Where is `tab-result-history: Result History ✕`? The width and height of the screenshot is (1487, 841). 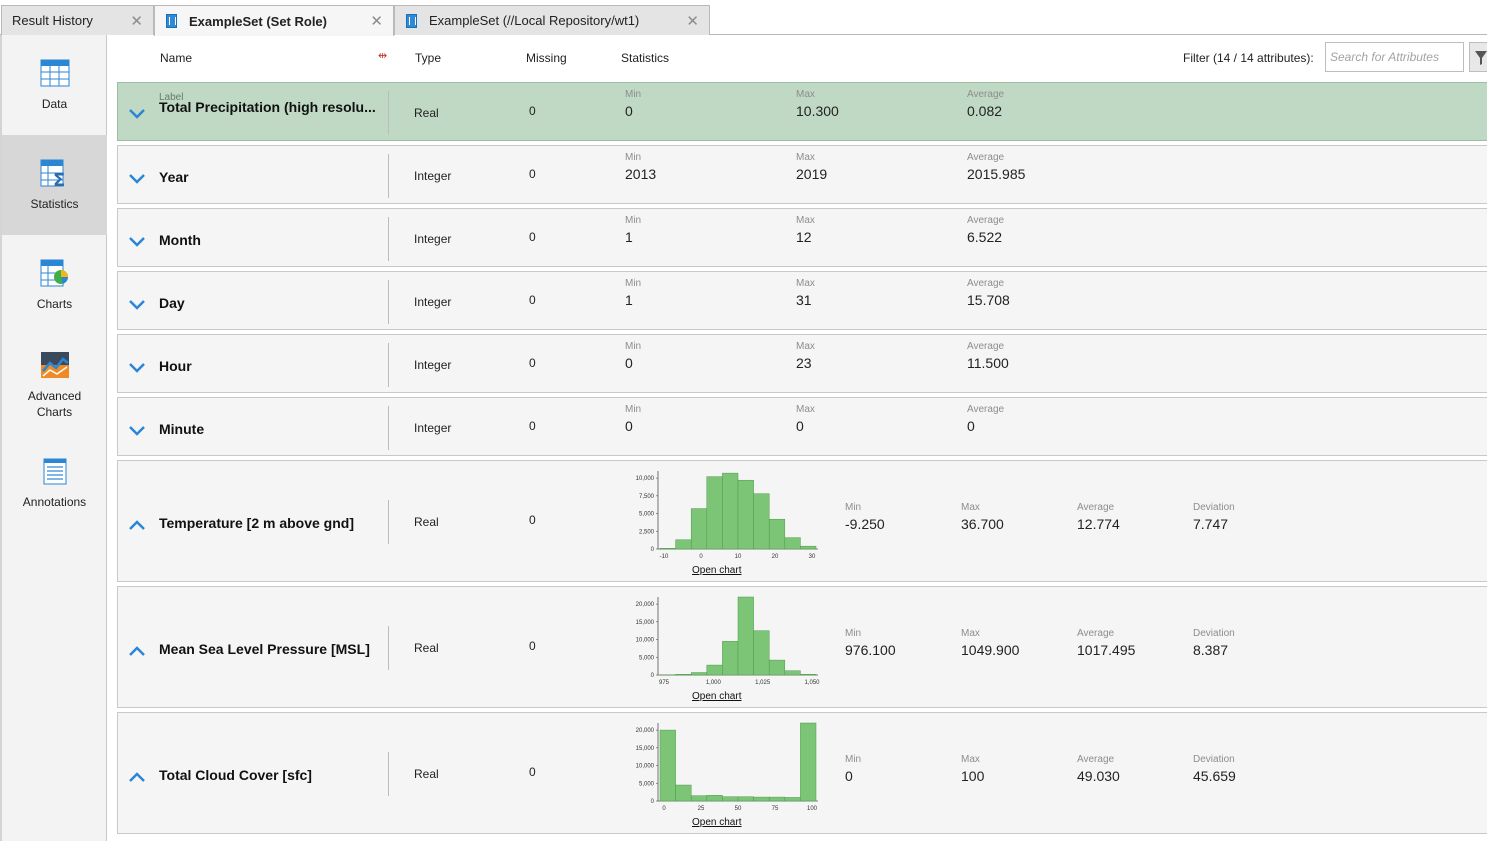
tab-result-history: Result History ✕ is located at coordinates (77, 20).